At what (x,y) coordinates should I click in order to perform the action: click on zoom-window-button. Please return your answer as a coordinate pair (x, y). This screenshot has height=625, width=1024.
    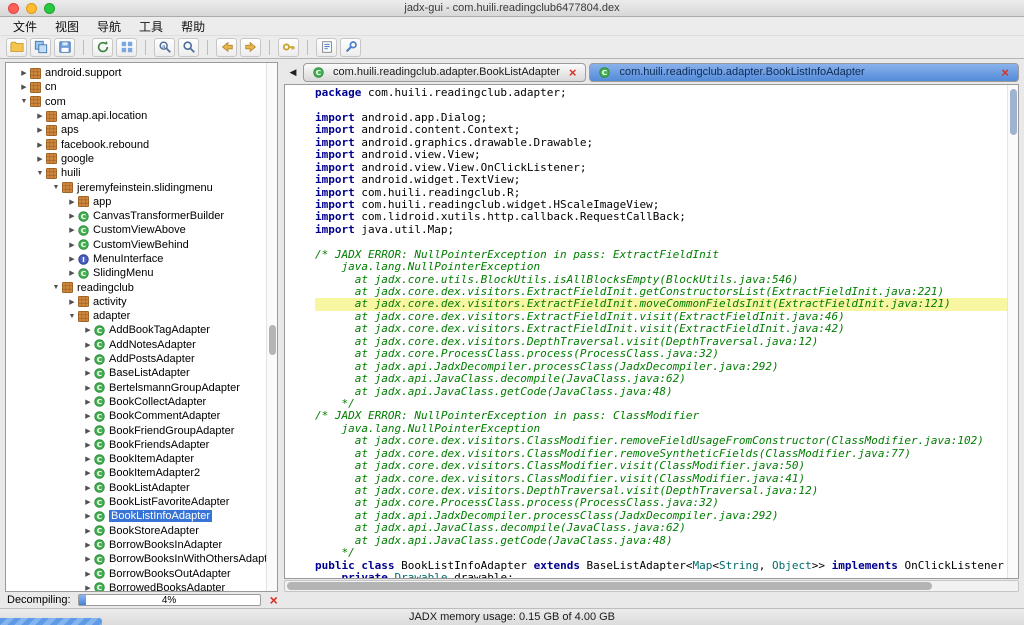
    Looking at the image, I should click on (49, 8).